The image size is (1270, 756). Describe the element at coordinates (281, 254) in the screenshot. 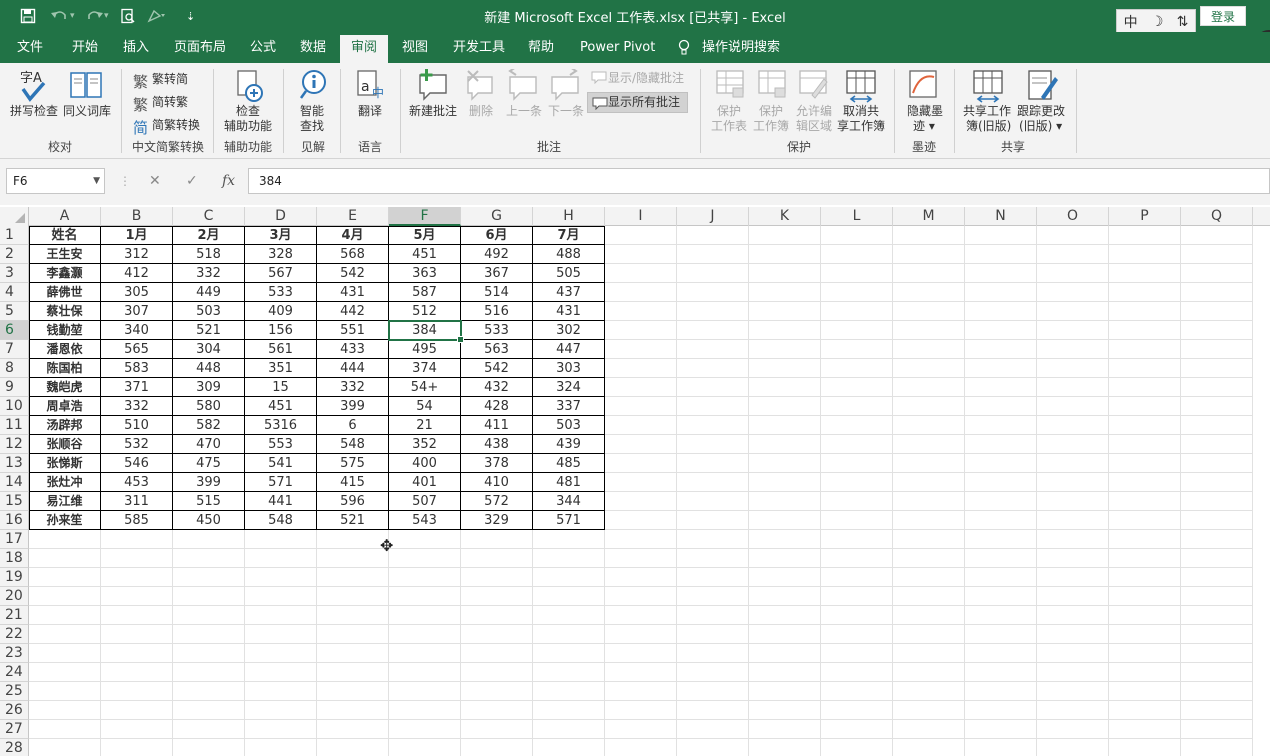

I see `cell-d2: 328` at that location.